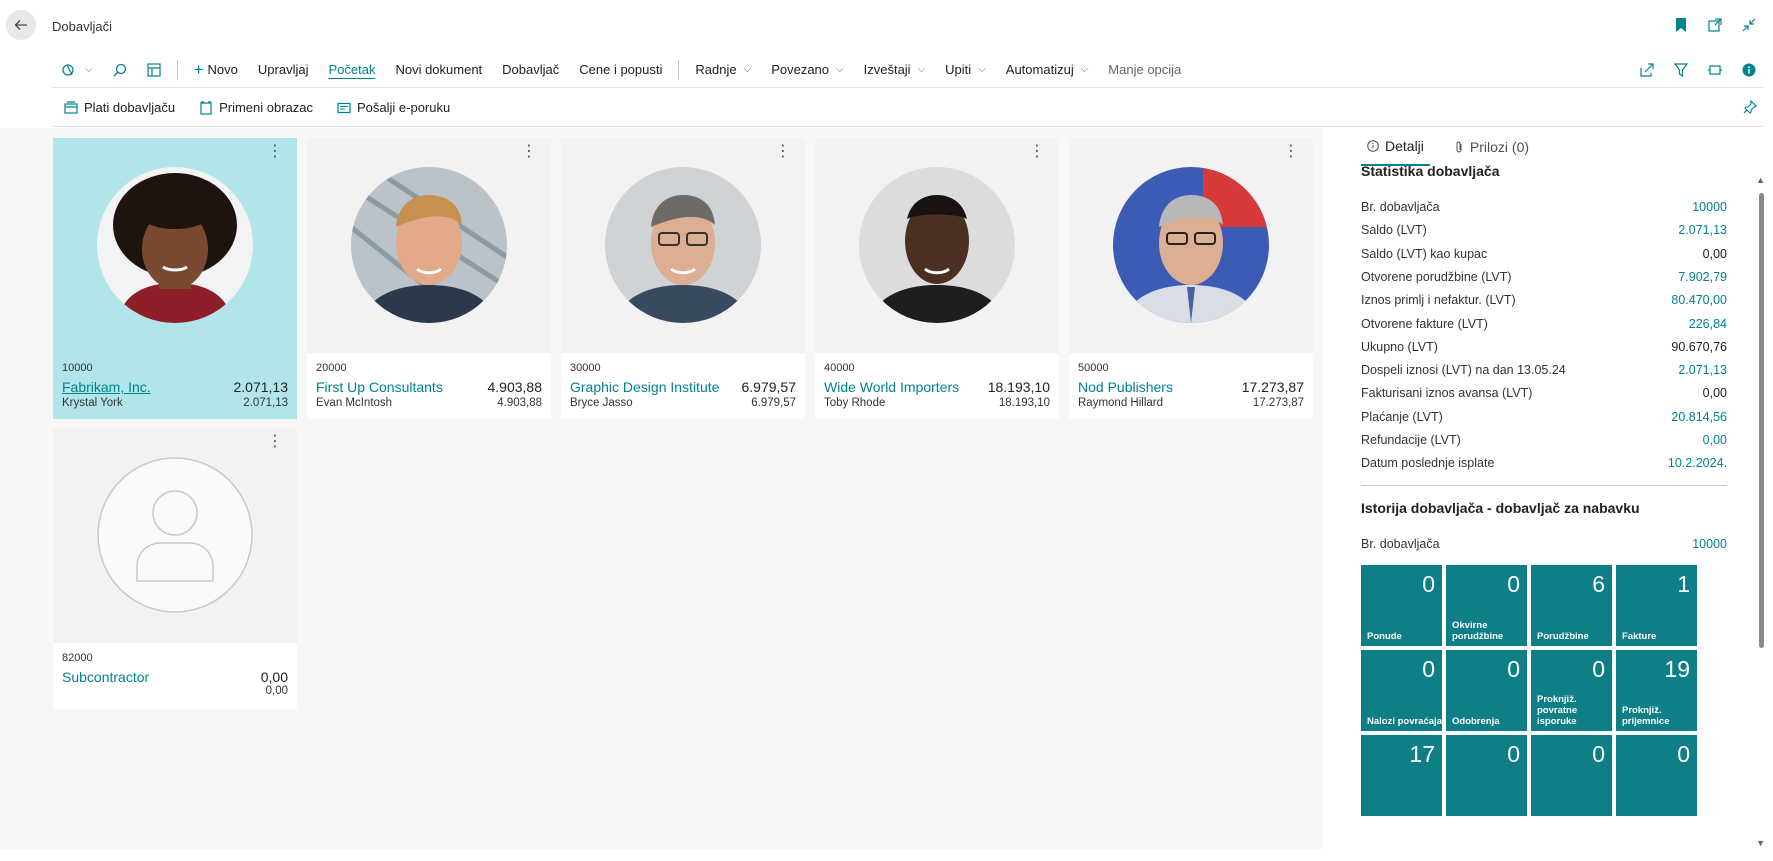 The height and width of the screenshot is (861, 1773). What do you see at coordinates (1750, 108) in the screenshot?
I see `pin-icon` at bounding box center [1750, 108].